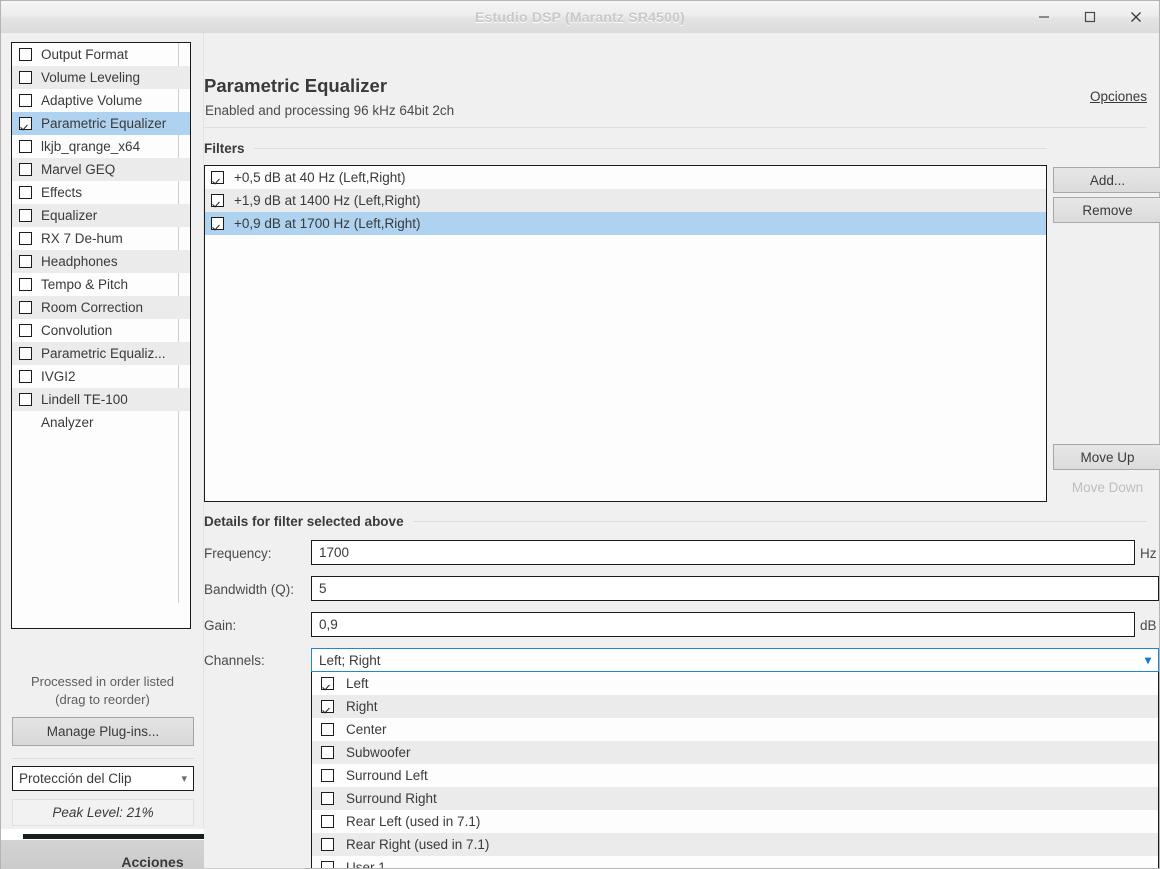 The image size is (1160, 869). I want to click on sidebar-item-analyzer: Analyzer, so click(101, 422).